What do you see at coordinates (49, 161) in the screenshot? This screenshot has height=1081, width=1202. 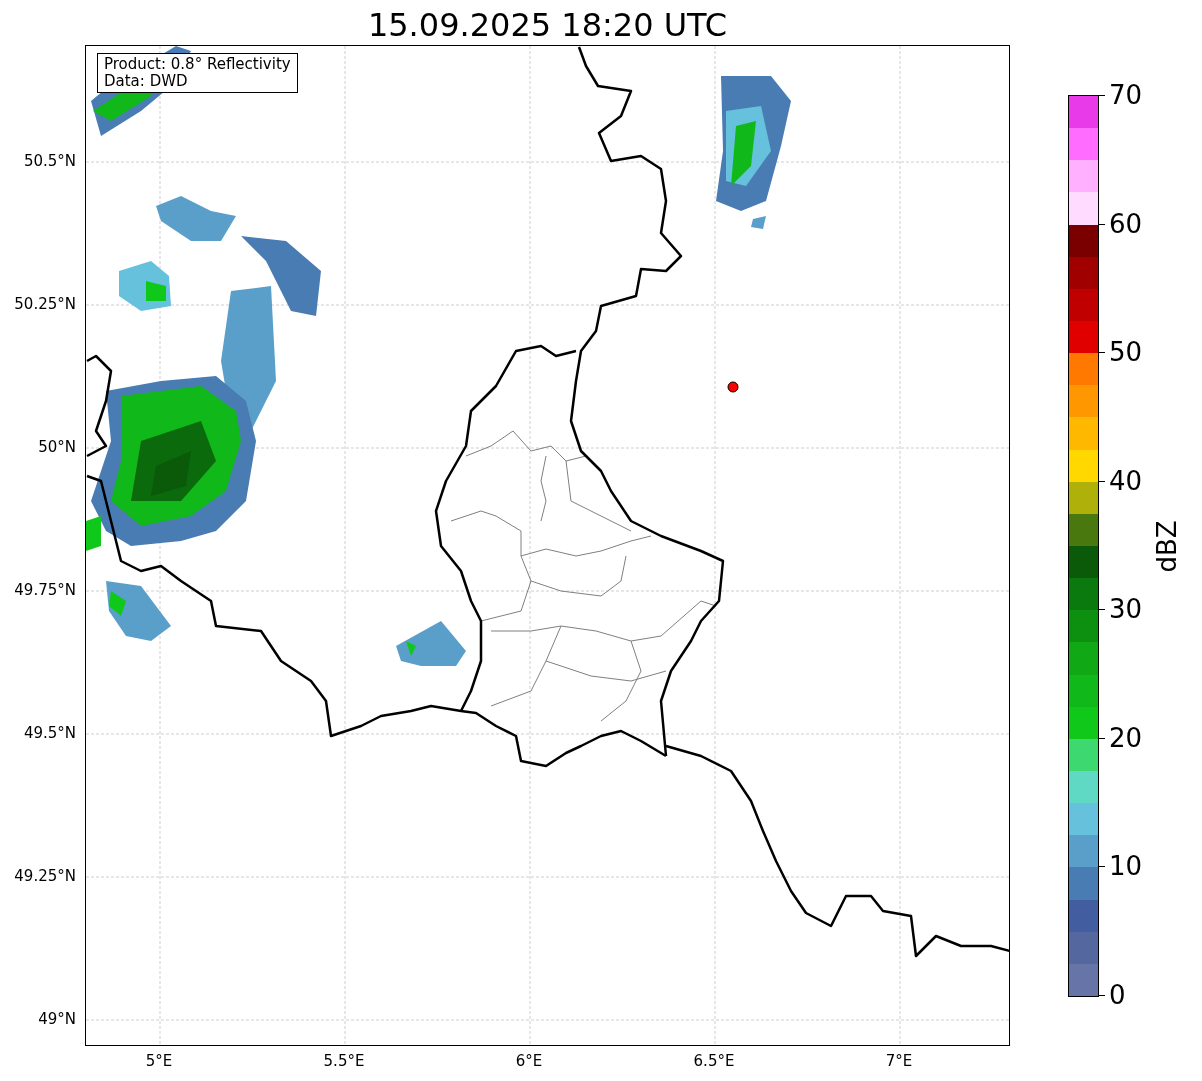 I see `latitude-label: 50.5°N` at bounding box center [49, 161].